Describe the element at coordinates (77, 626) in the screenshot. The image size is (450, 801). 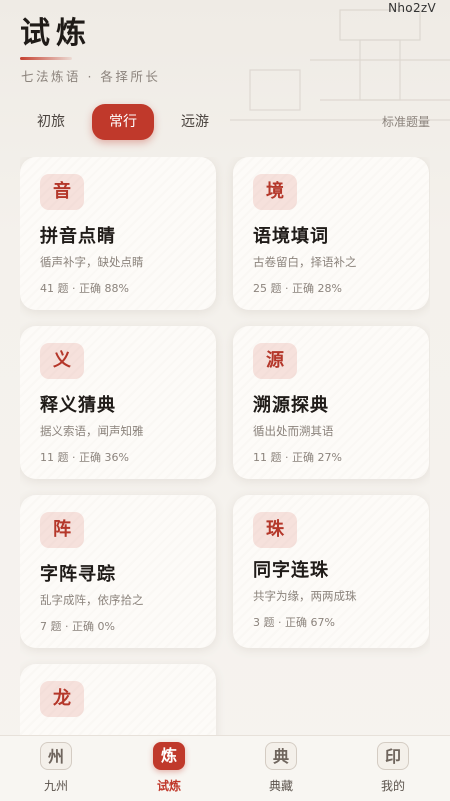
I see `mode-stats: 7 题 · 正确 0%` at that location.